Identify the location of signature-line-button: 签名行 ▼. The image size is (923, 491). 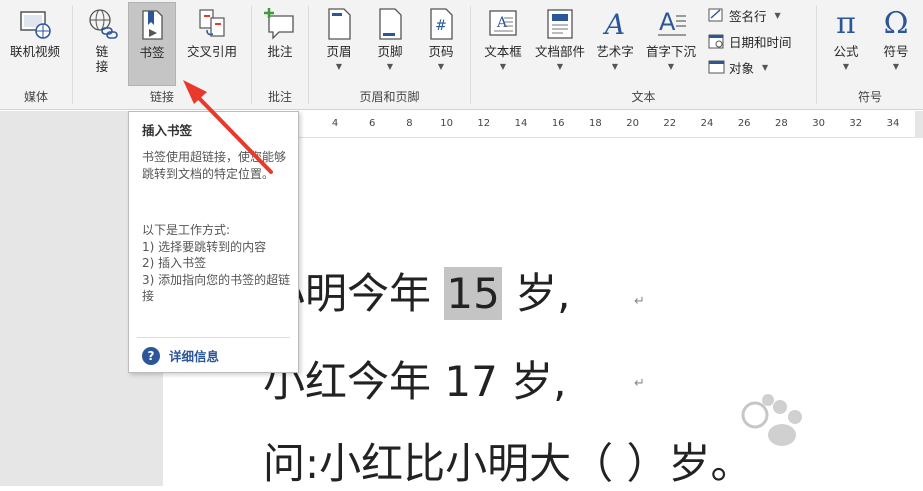
(744, 15).